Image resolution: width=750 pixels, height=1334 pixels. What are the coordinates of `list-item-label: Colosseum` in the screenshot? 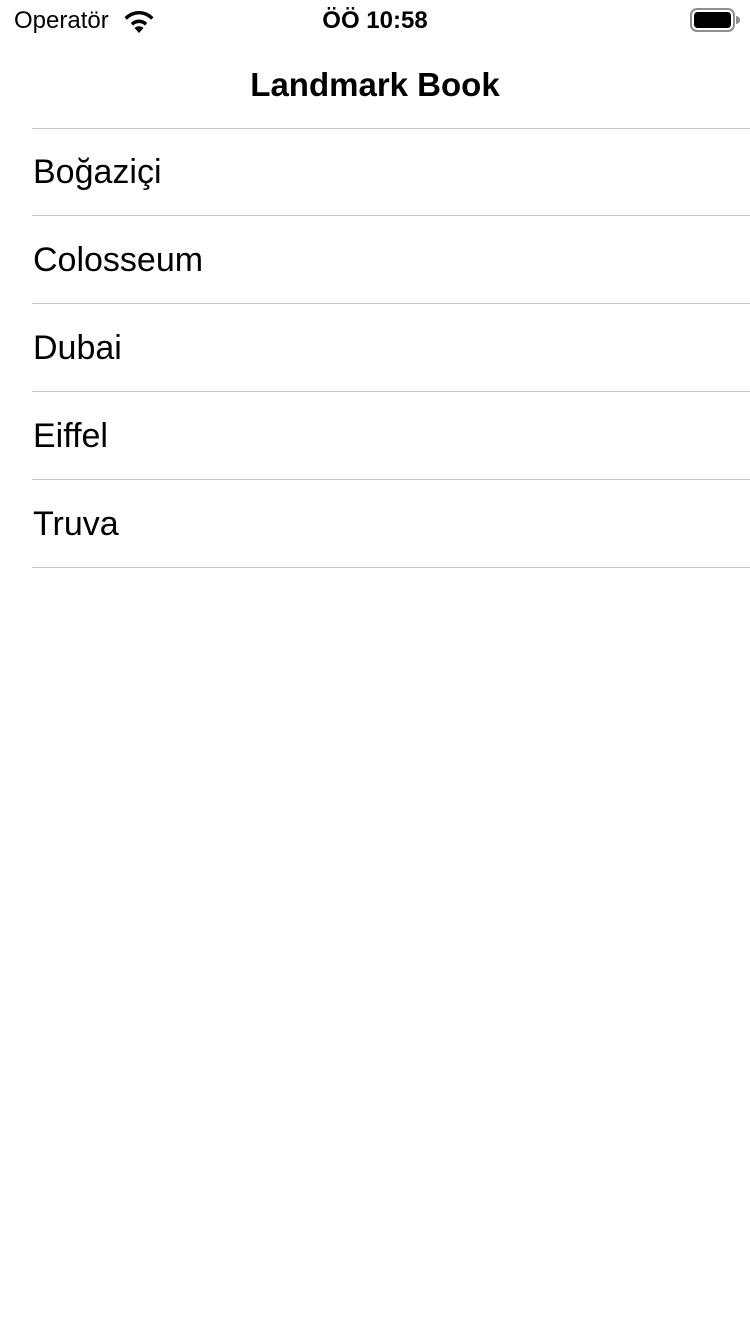 It's located at (118, 260).